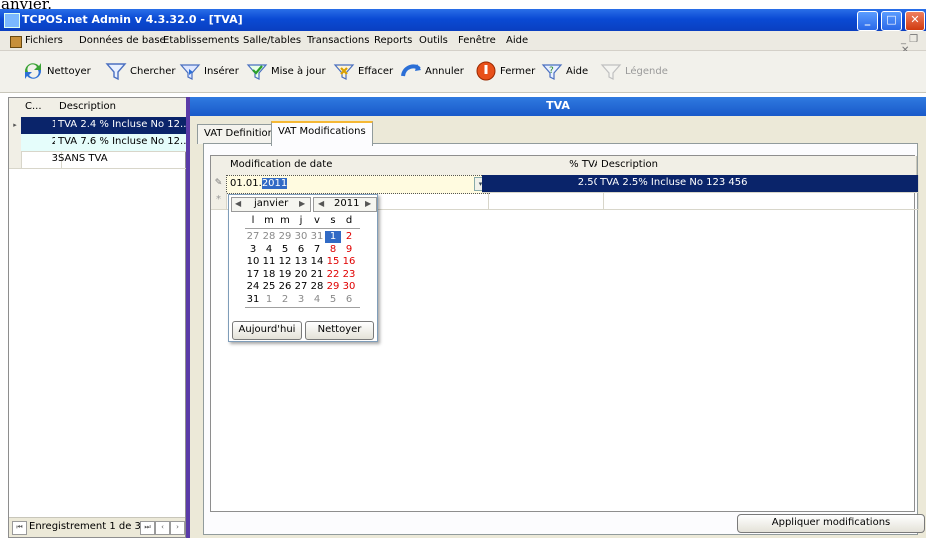 Image resolution: width=926 pixels, height=538 pixels. I want to click on day-cell: 1, so click(269, 300).